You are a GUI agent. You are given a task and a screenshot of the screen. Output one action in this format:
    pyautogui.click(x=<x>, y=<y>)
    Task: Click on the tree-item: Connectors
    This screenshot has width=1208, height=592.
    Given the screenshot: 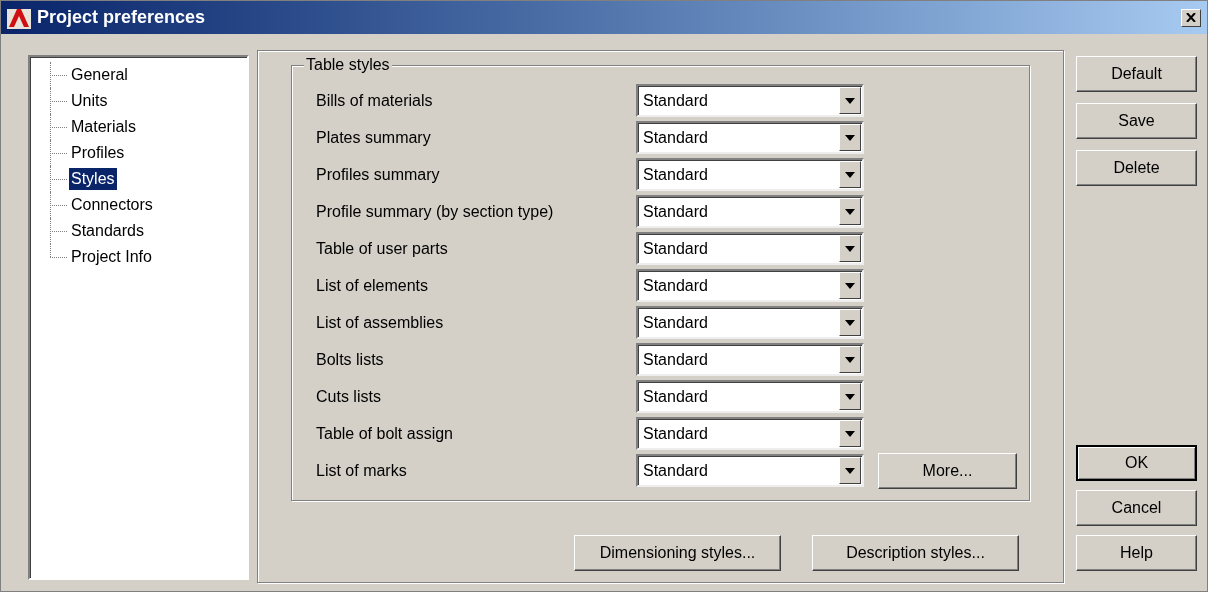 What is the action you would take?
    pyautogui.click(x=112, y=205)
    